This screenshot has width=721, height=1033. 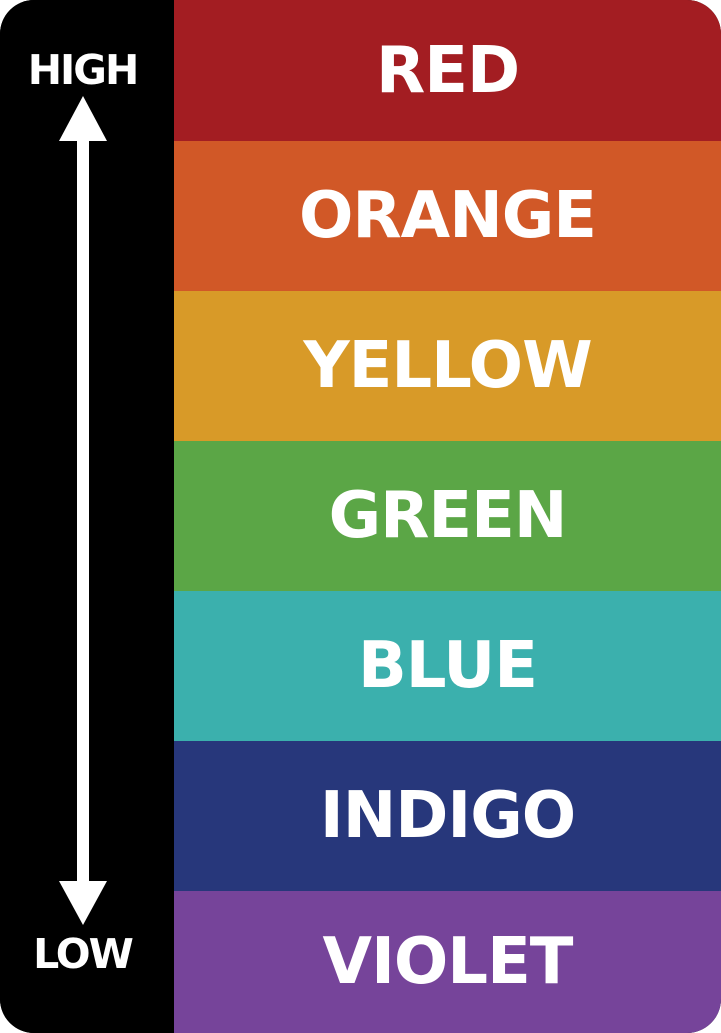 I want to click on band-red: RED, so click(x=447, y=70).